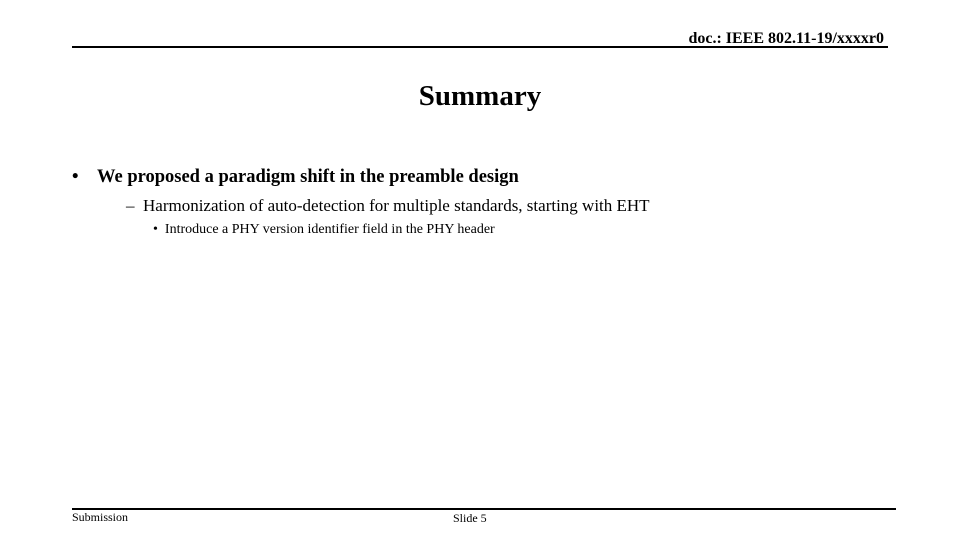  What do you see at coordinates (480, 47) in the screenshot?
I see `header-divider` at bounding box center [480, 47].